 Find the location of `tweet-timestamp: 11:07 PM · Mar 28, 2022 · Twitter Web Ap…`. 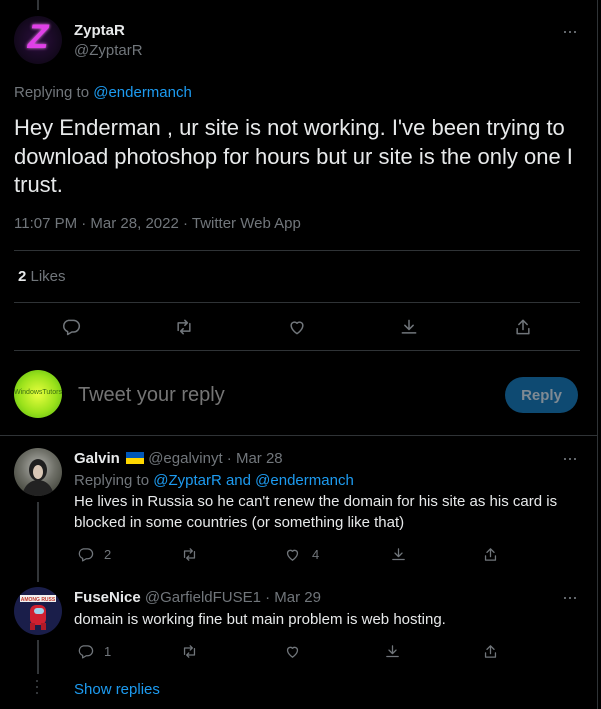

tweet-timestamp: 11:07 PM · Mar 28, 2022 · Twitter Web Ap… is located at coordinates (157, 223).